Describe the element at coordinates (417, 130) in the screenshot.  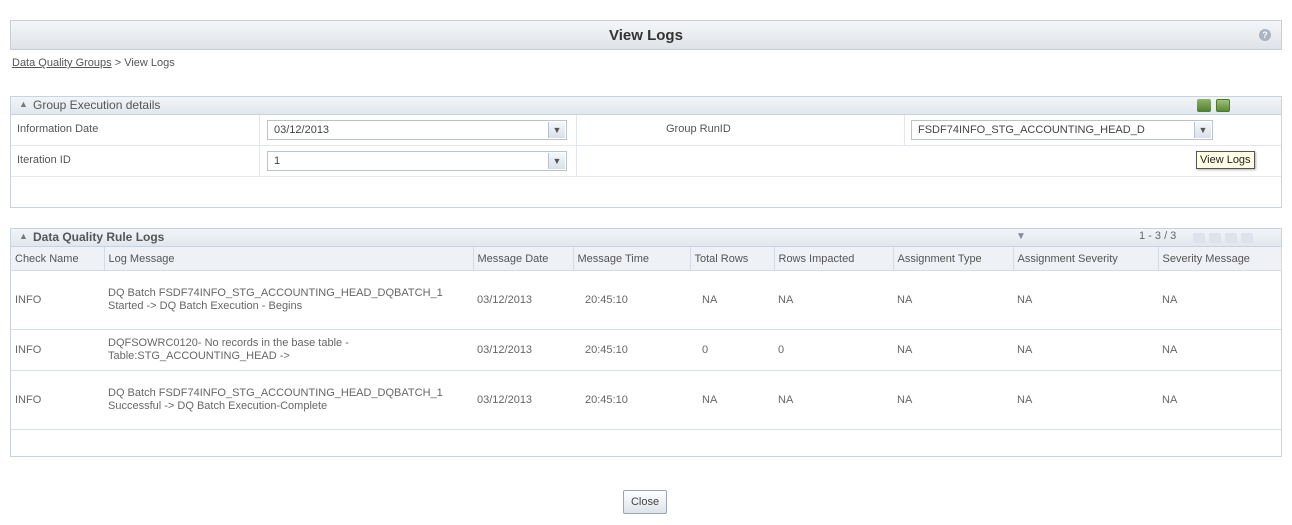
I see `information-date-select: 03/12/2013 ▼` at that location.